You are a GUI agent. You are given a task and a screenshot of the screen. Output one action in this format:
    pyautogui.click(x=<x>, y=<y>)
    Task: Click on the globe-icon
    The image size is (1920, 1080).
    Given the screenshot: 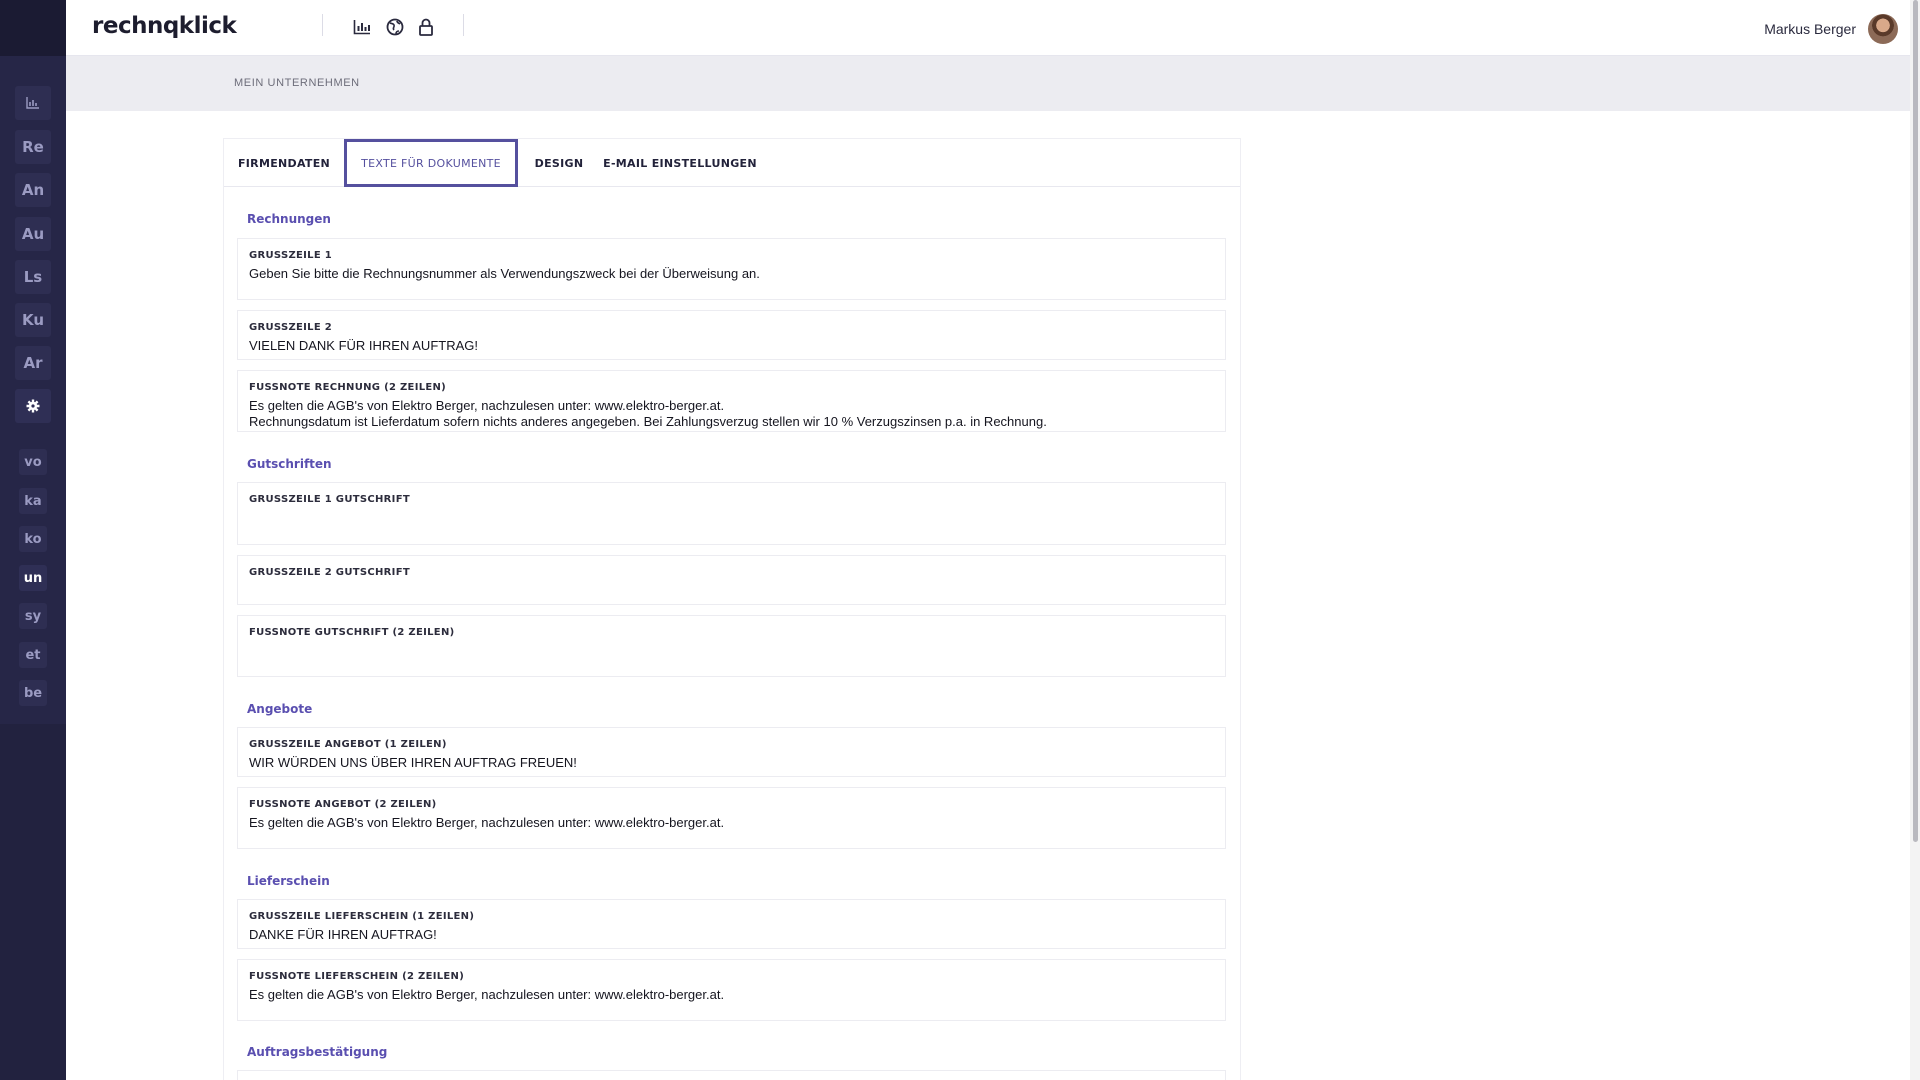 What is the action you would take?
    pyautogui.click(x=395, y=27)
    